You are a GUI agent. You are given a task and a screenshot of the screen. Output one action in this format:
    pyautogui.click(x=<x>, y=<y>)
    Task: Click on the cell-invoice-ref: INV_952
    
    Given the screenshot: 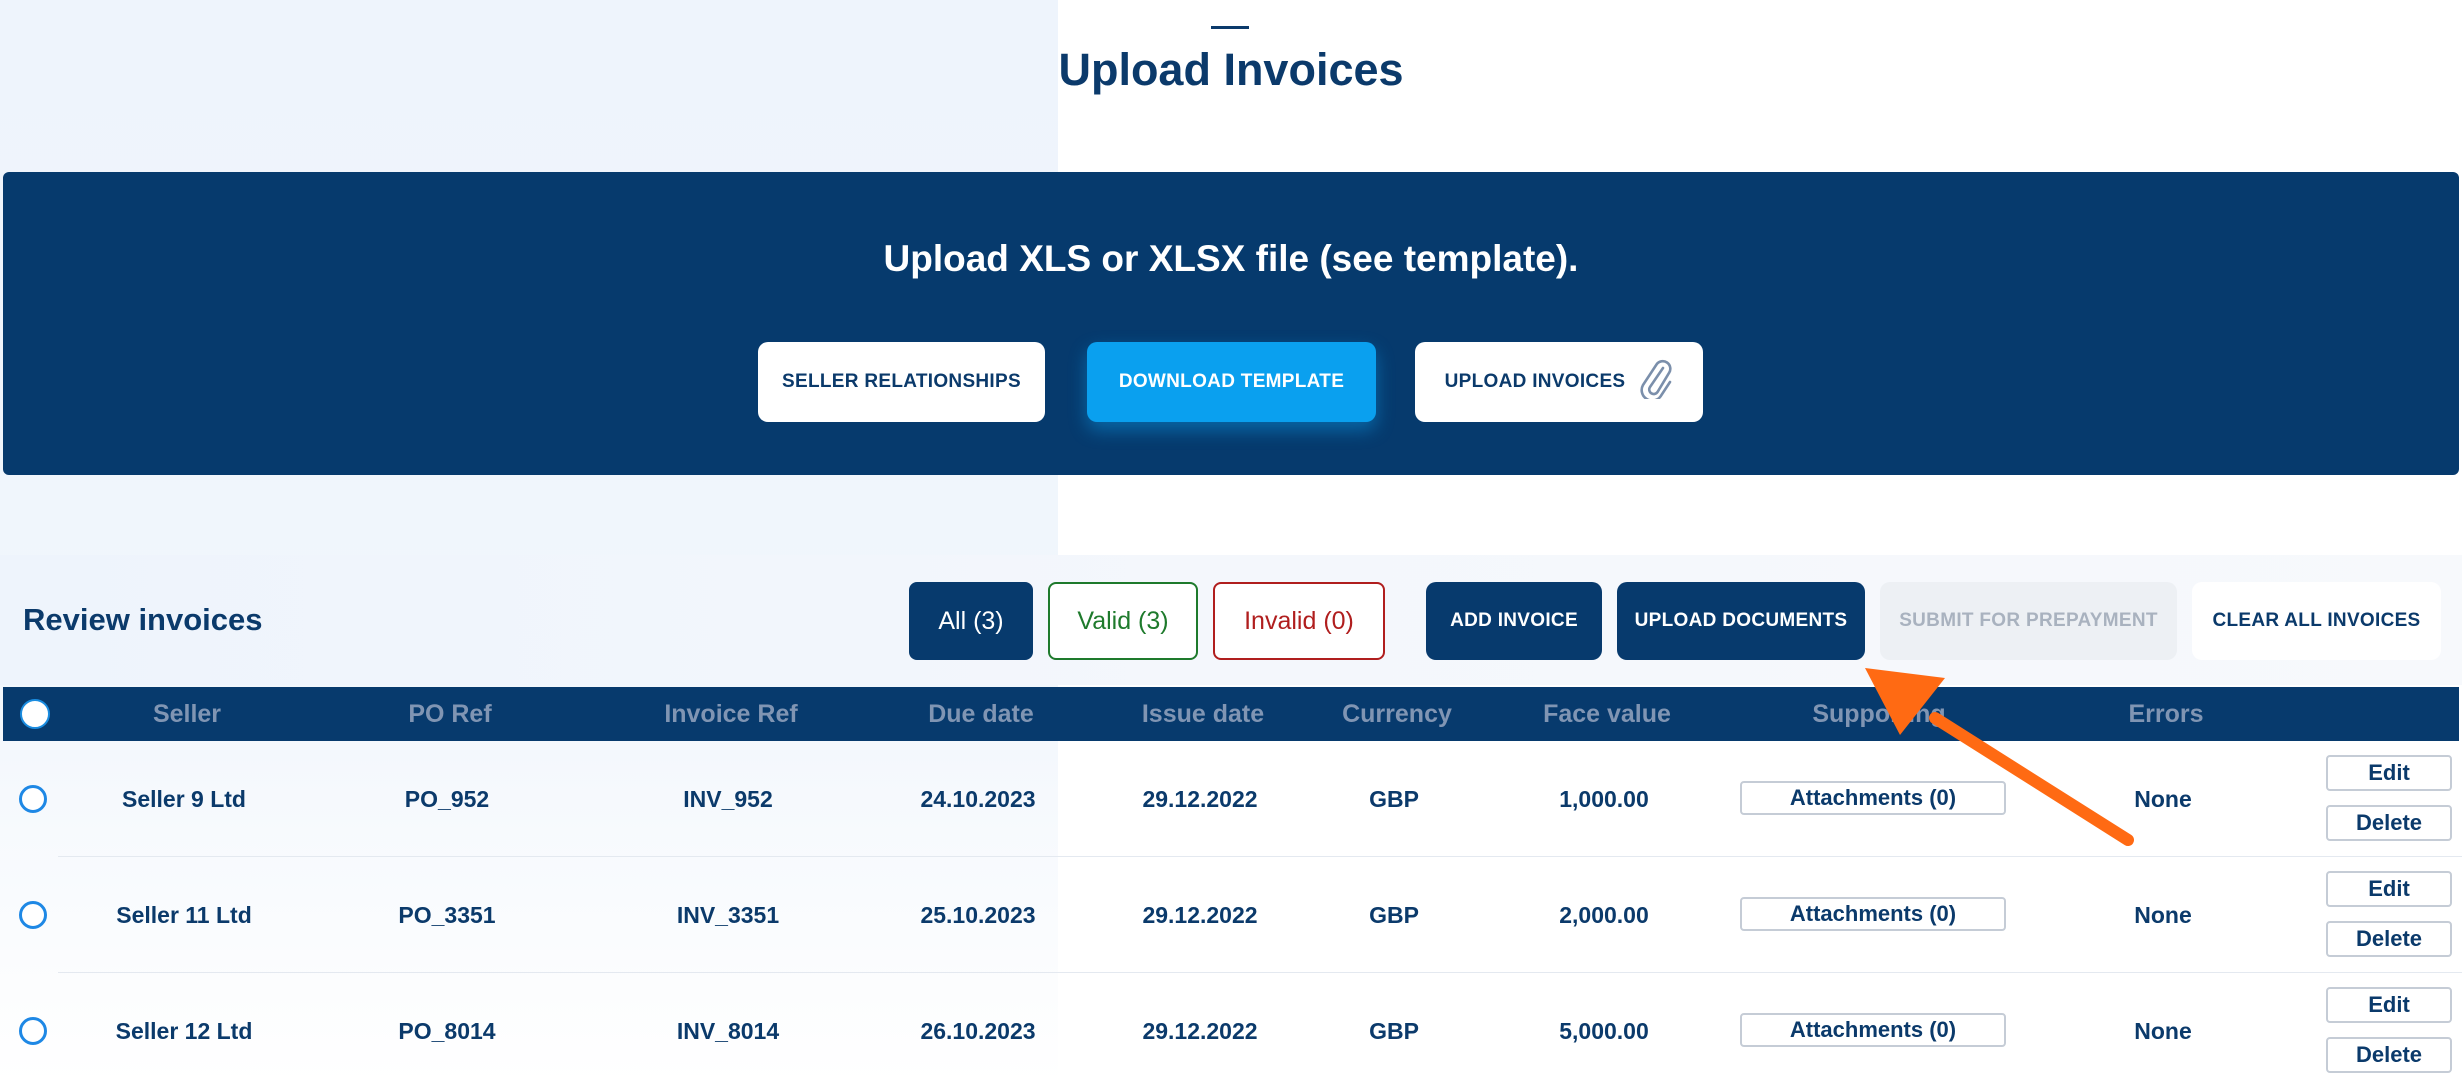 What is the action you would take?
    pyautogui.click(x=728, y=798)
    